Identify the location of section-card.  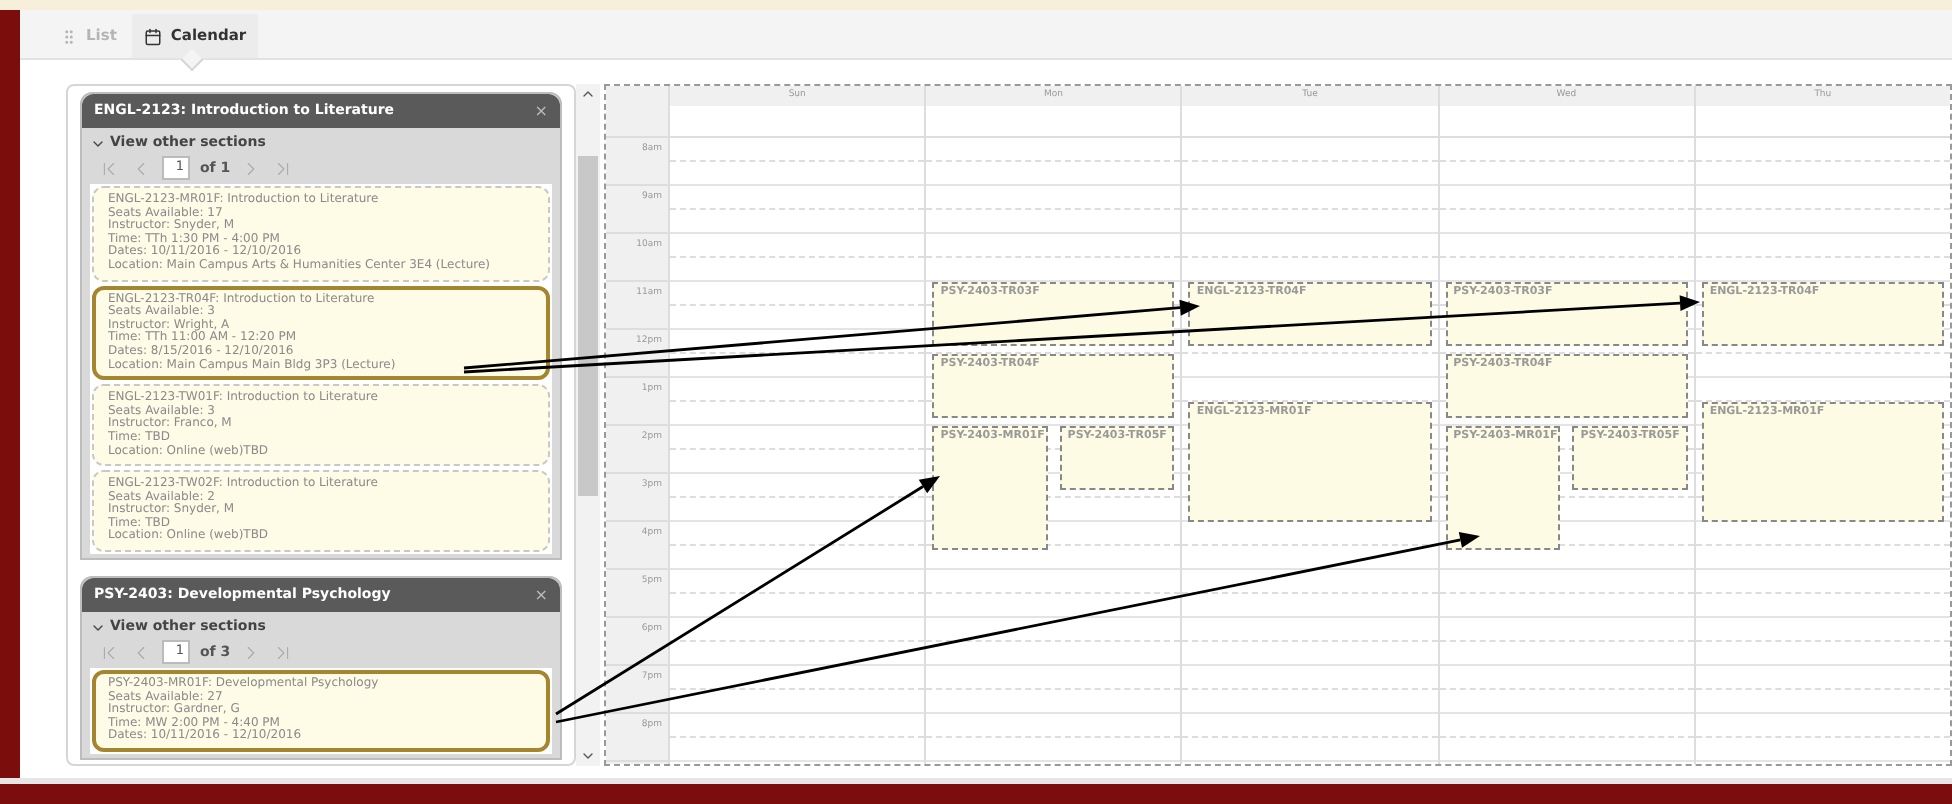
(321, 234).